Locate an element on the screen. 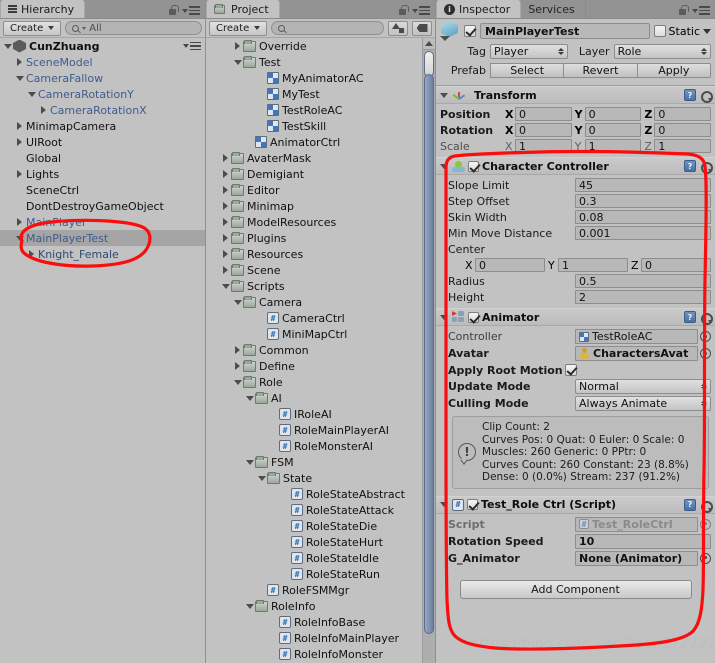 This screenshot has height=663, width=715. project-item-roleinfomonster: # RoleInfoMonster is located at coordinates (320, 654).